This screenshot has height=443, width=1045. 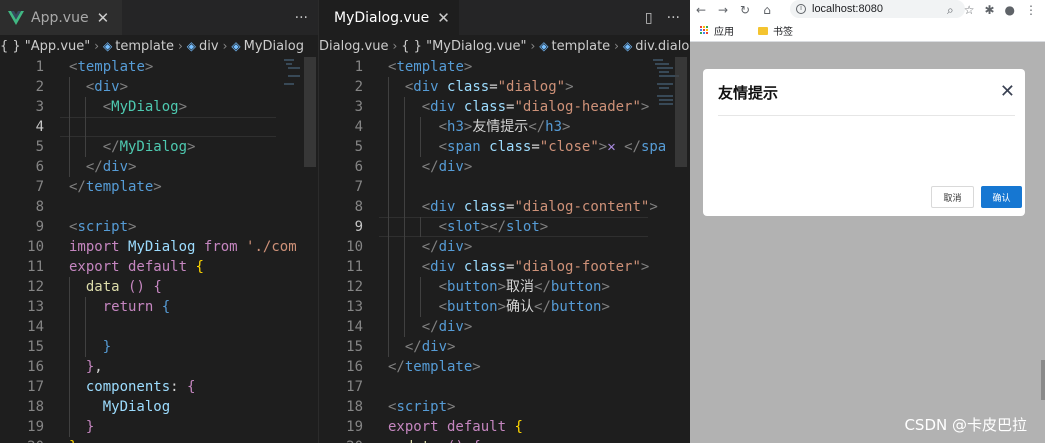 I want to click on vue-file-icon, so click(x=16, y=17).